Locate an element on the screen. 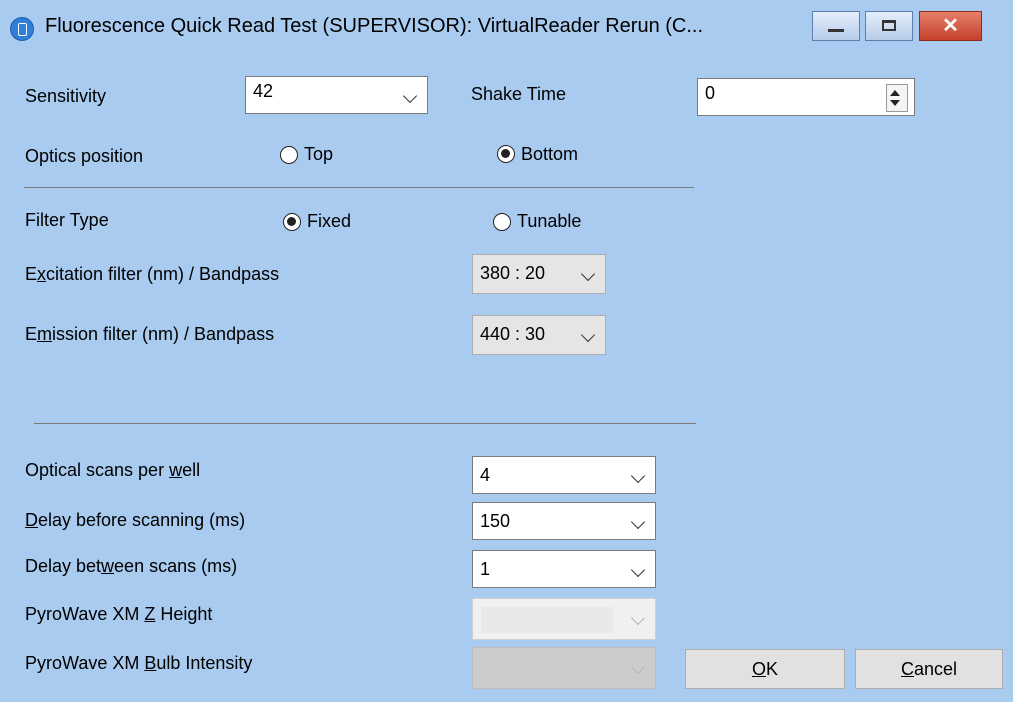 Image resolution: width=1013 pixels, height=702 pixels. filter-tunable-radio is located at coordinates (502, 222).